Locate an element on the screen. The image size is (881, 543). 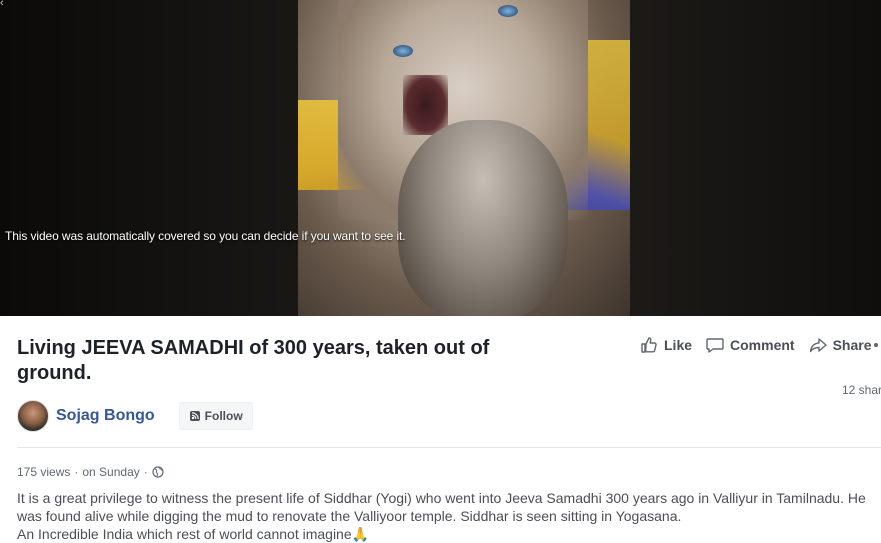
follow-button: Follow is located at coordinates (215, 416).